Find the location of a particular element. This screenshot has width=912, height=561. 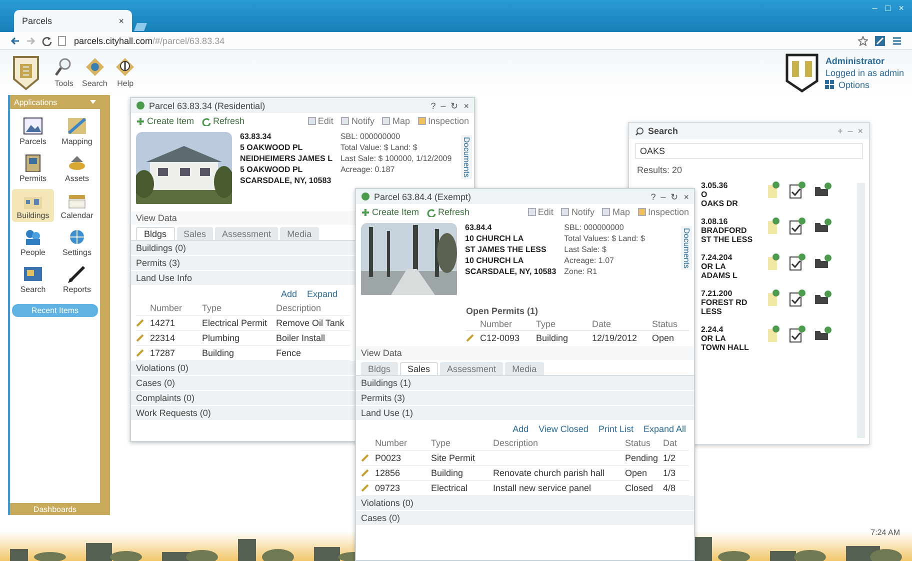

link: View Closed is located at coordinates (563, 429).